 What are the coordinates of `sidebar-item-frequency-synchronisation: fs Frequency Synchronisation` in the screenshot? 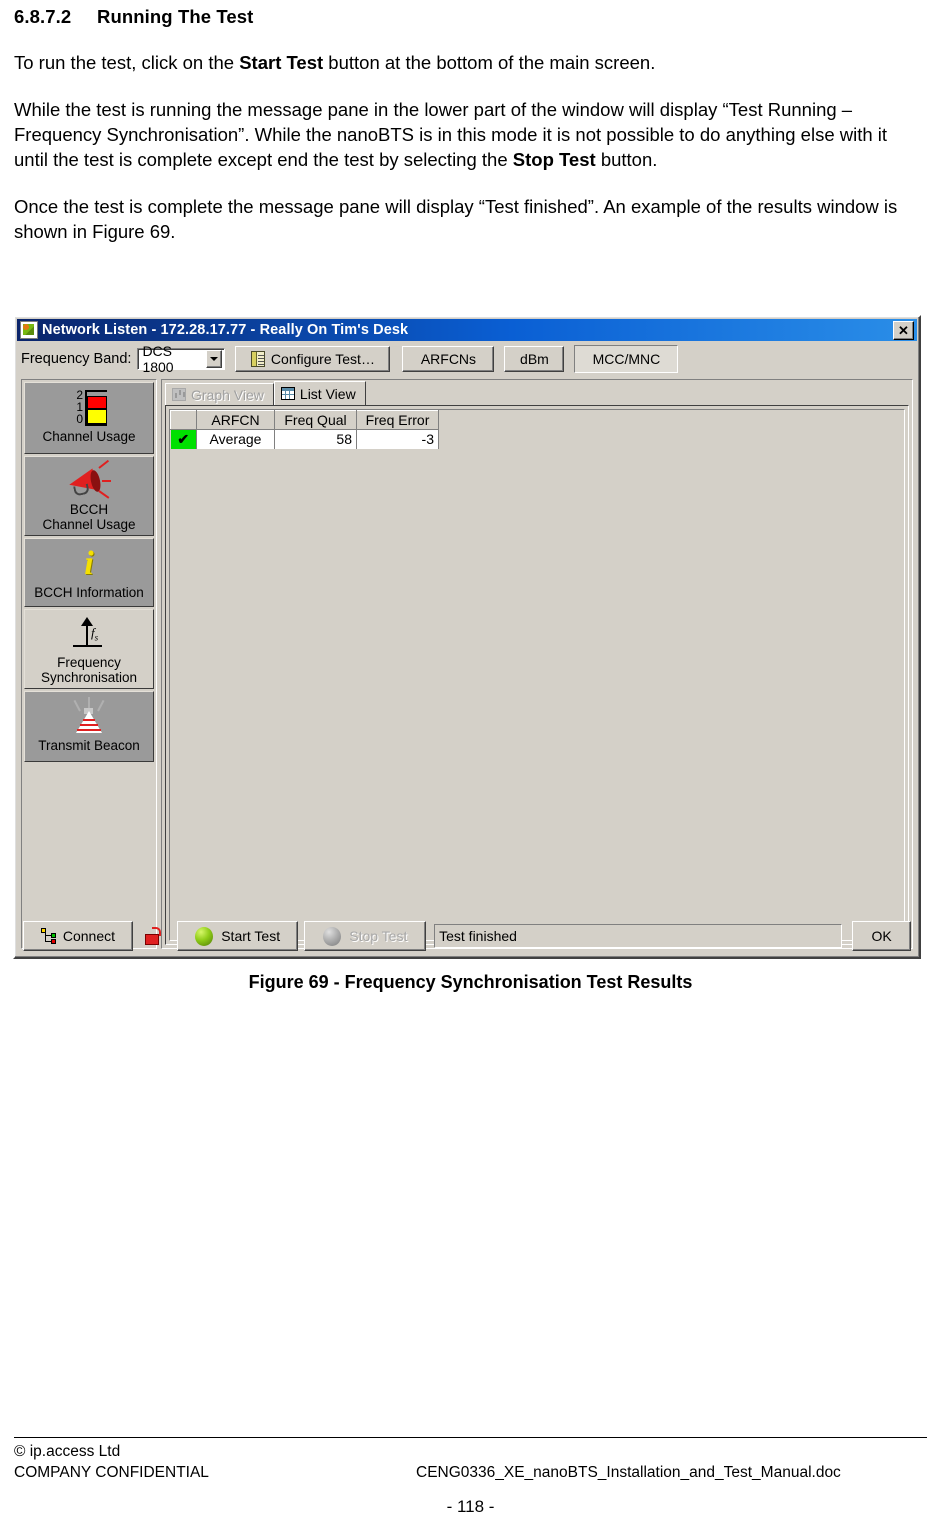 It's located at (89, 649).